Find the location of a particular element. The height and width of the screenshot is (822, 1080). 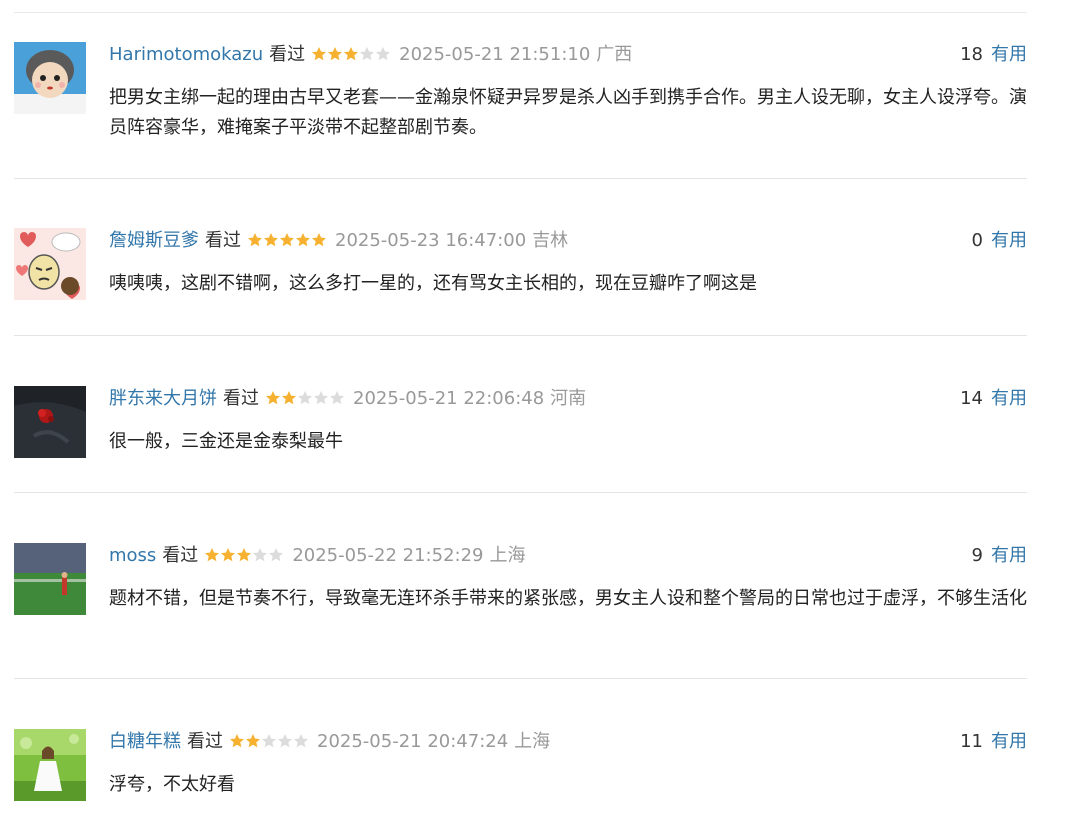

comment-meta: 詹姆斯豆爹 看过 2025-05-23 16:47:00 吉林 is located at coordinates (568, 241).